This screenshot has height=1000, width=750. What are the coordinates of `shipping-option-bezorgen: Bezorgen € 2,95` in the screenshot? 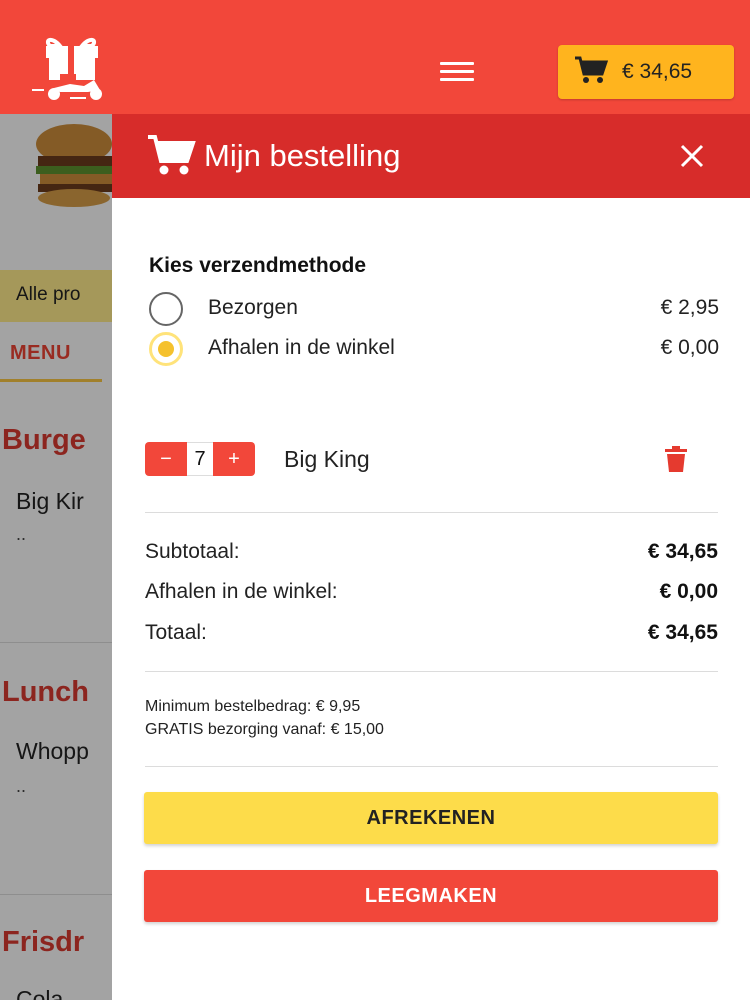 It's located at (434, 308).